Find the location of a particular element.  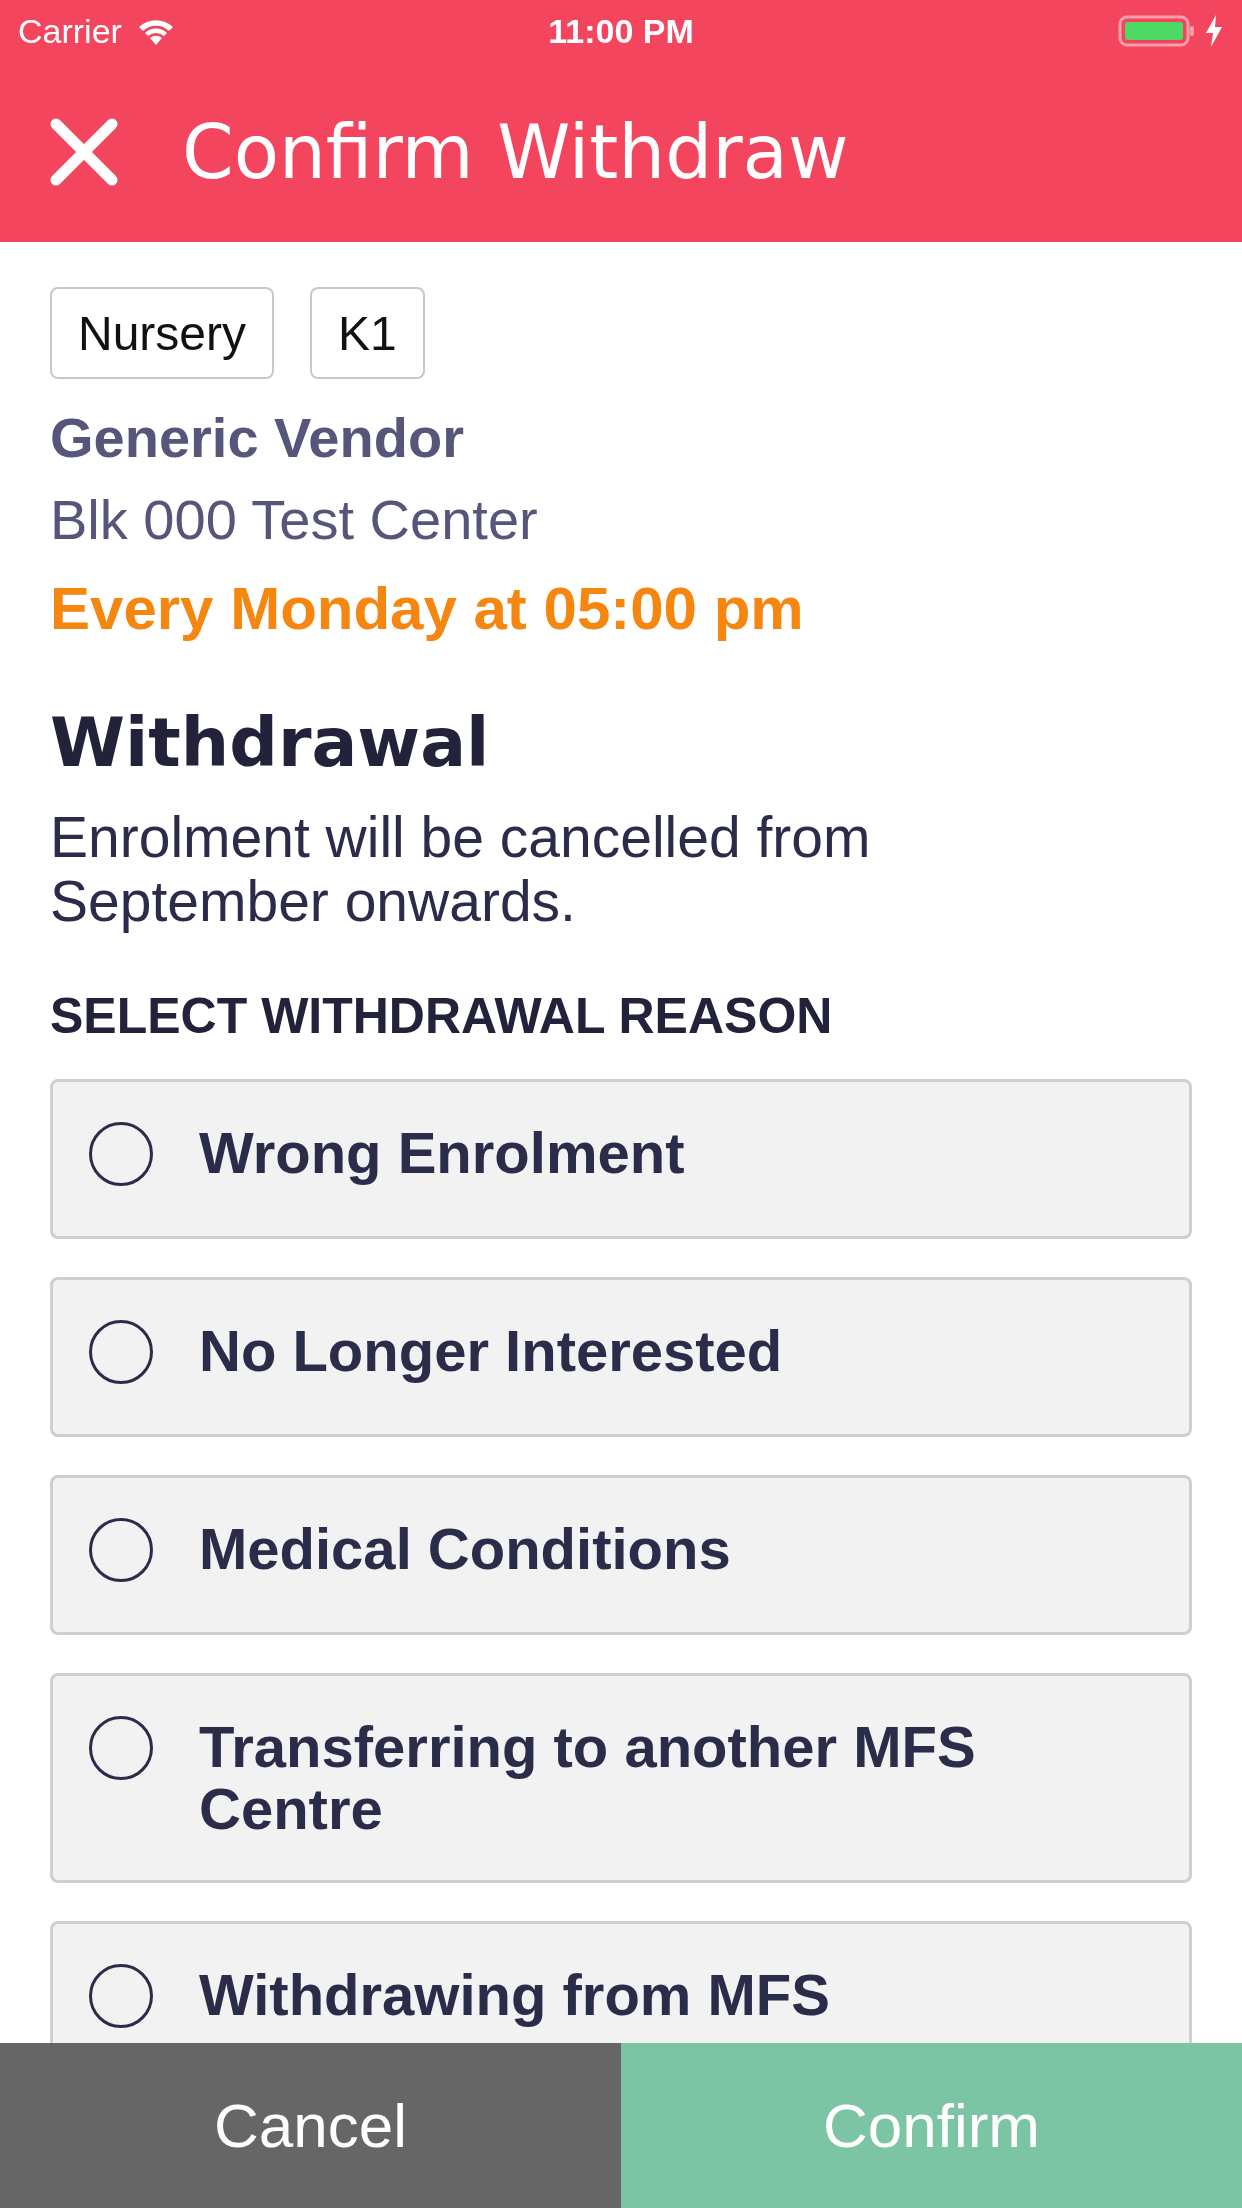

reason-label-text: Medical Conditions is located at coordinates (465, 1550).